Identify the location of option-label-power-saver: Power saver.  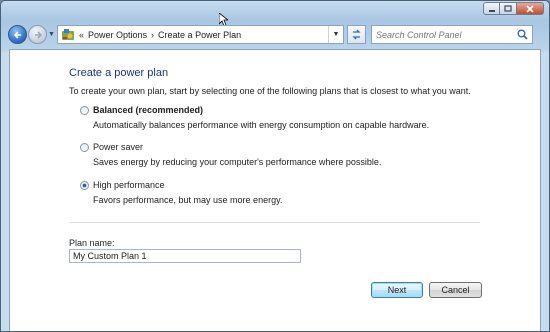
(118, 147).